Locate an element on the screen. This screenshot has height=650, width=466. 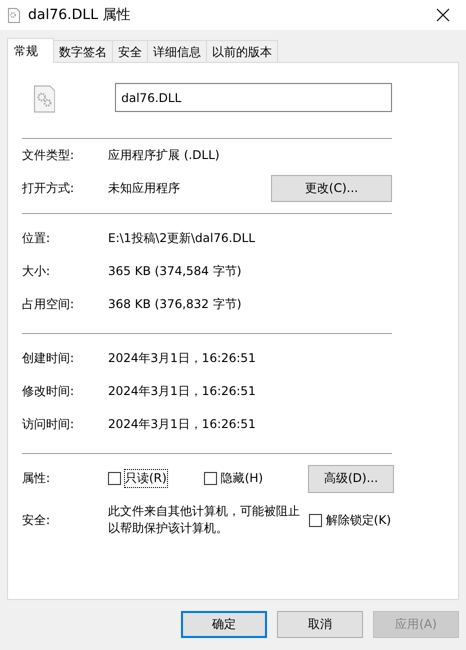
field-label: 文件类型: is located at coordinates (49, 155).